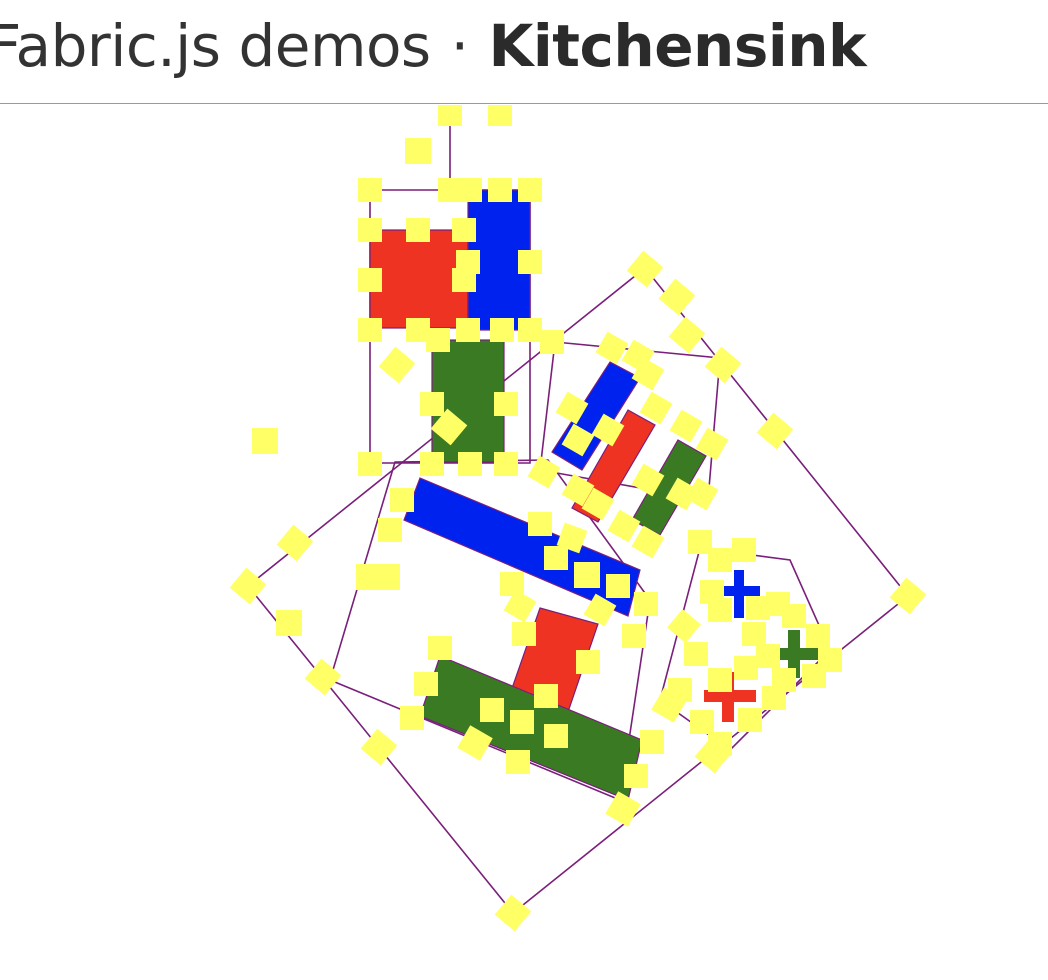  Describe the element at coordinates (215, 46) in the screenshot. I see `title-prefix: Fabric.js demos` at that location.